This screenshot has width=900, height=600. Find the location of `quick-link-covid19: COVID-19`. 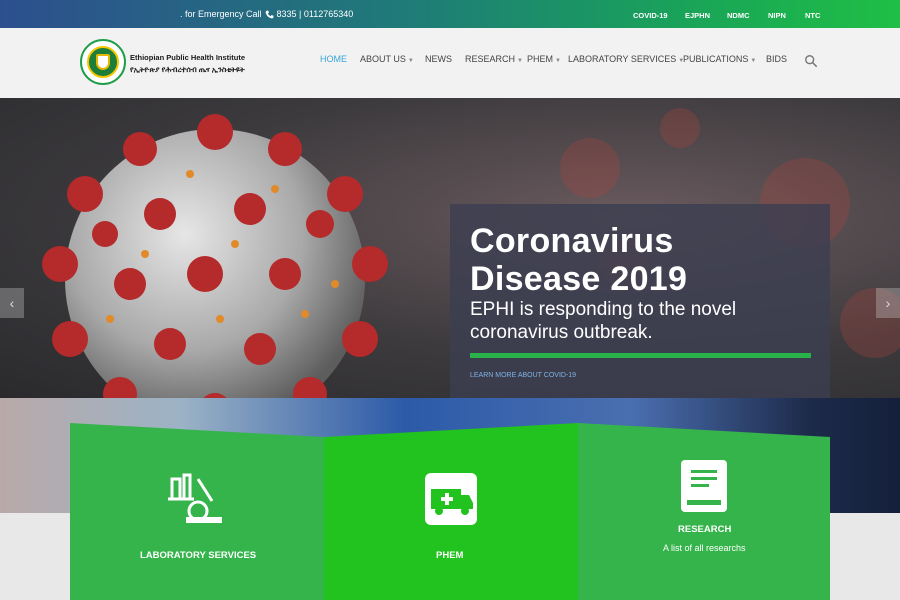

quick-link-covid19: COVID-19 is located at coordinates (650, 15).